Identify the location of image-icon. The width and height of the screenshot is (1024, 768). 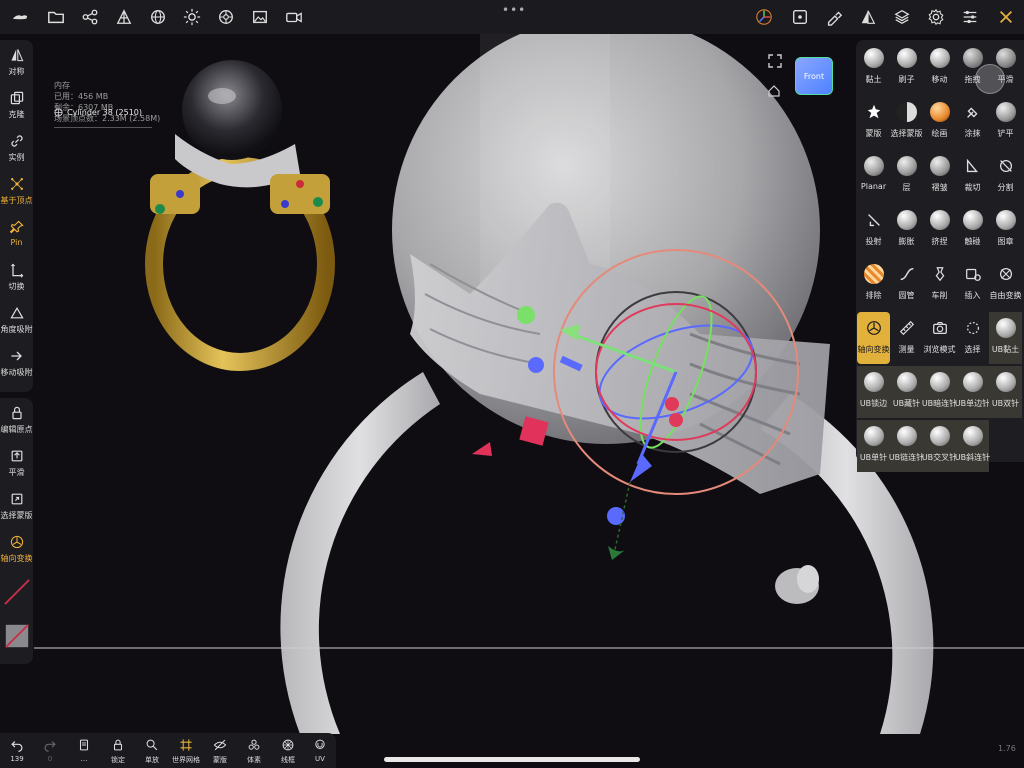
(260, 17).